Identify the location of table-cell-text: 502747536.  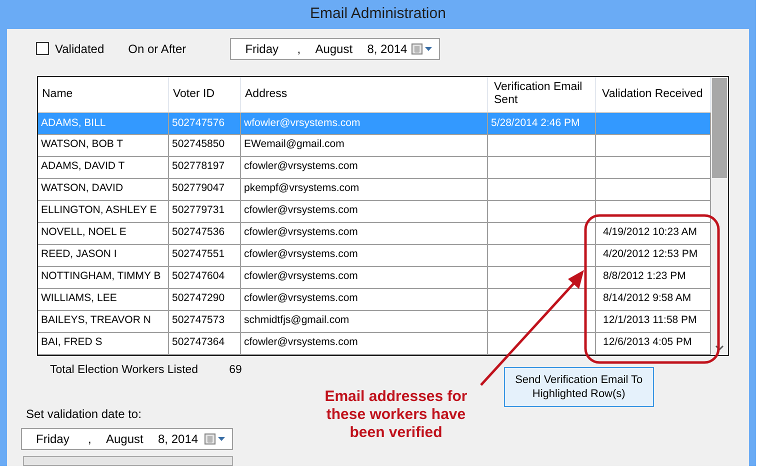
(198, 232).